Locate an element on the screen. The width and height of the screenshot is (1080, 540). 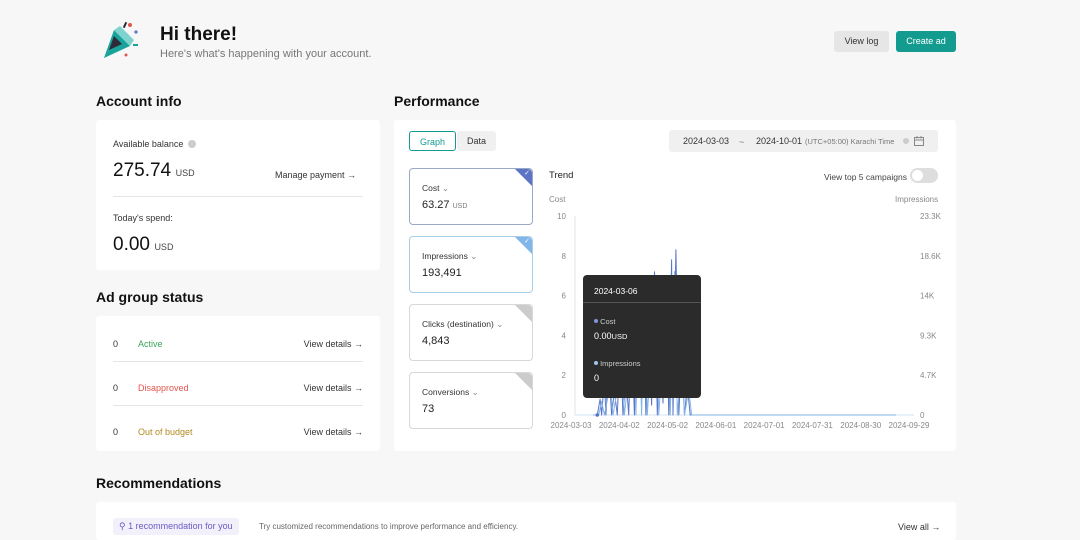
metric-label: Impressions ⌄ is located at coordinates (449, 256).